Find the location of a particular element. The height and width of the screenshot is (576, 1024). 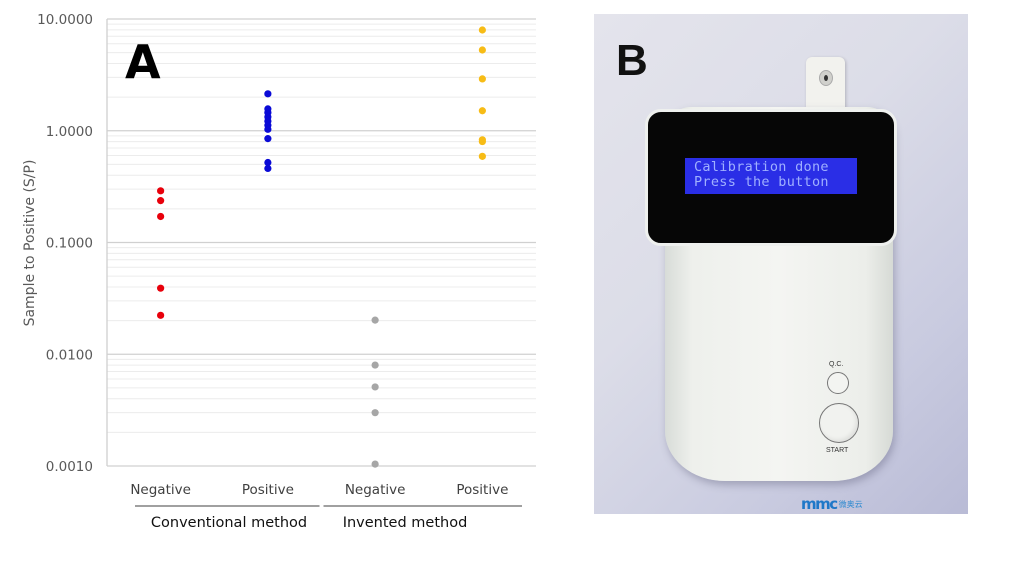

panel-label-a: A is located at coordinates (143, 62).